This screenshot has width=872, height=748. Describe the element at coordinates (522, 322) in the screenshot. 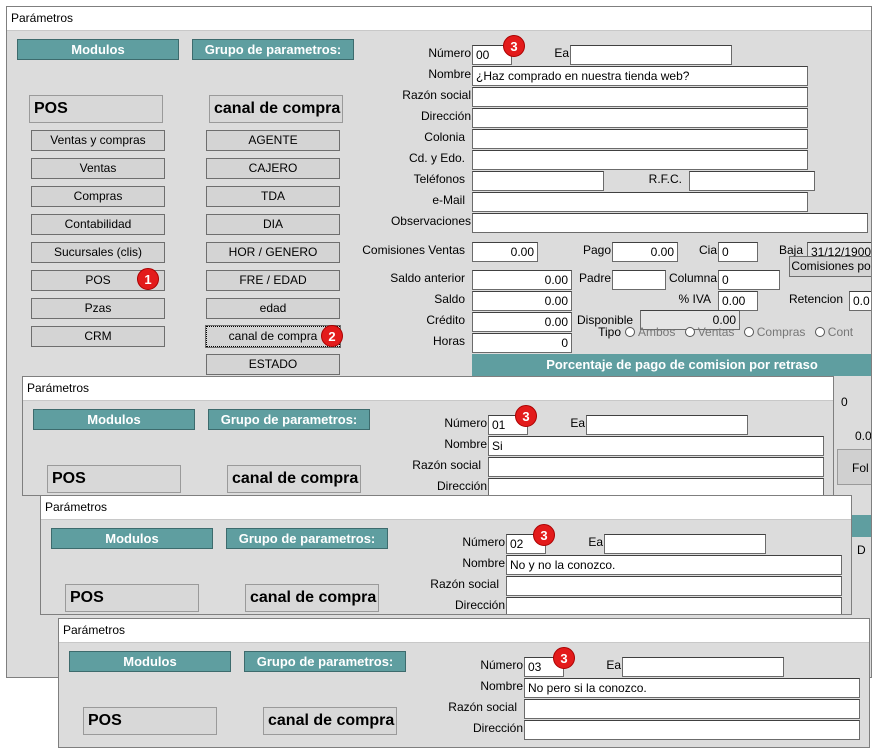

I see `credito-field: 0.00` at that location.